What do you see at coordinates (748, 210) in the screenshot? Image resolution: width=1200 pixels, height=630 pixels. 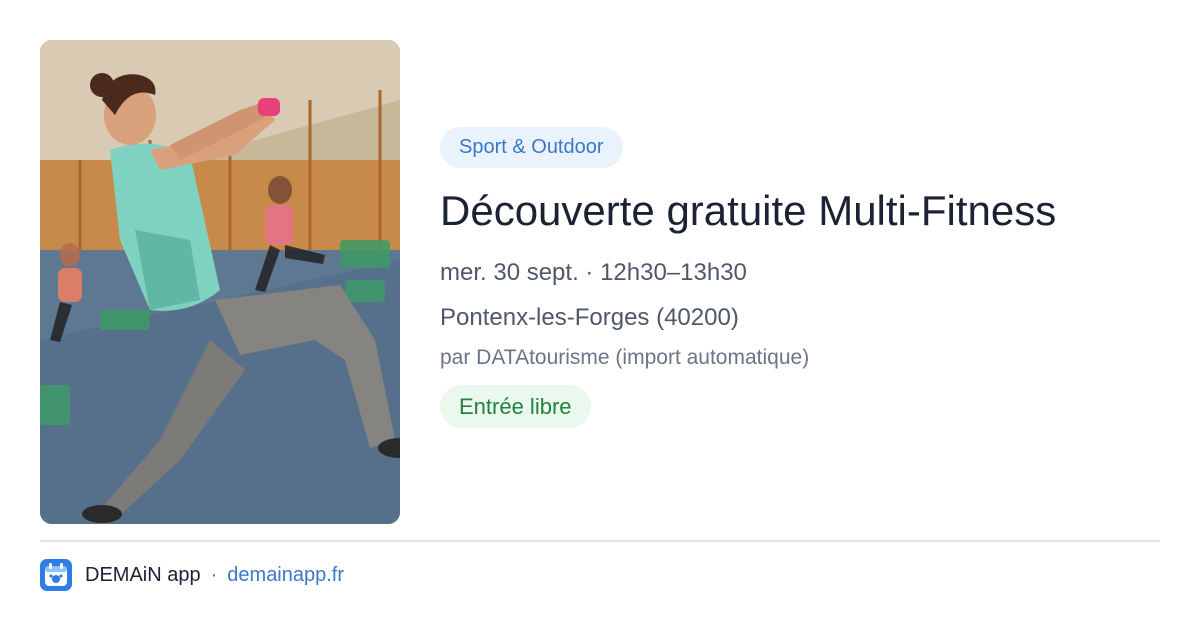 I see `event-title: Découverte gratuite Multi-Fitness` at bounding box center [748, 210].